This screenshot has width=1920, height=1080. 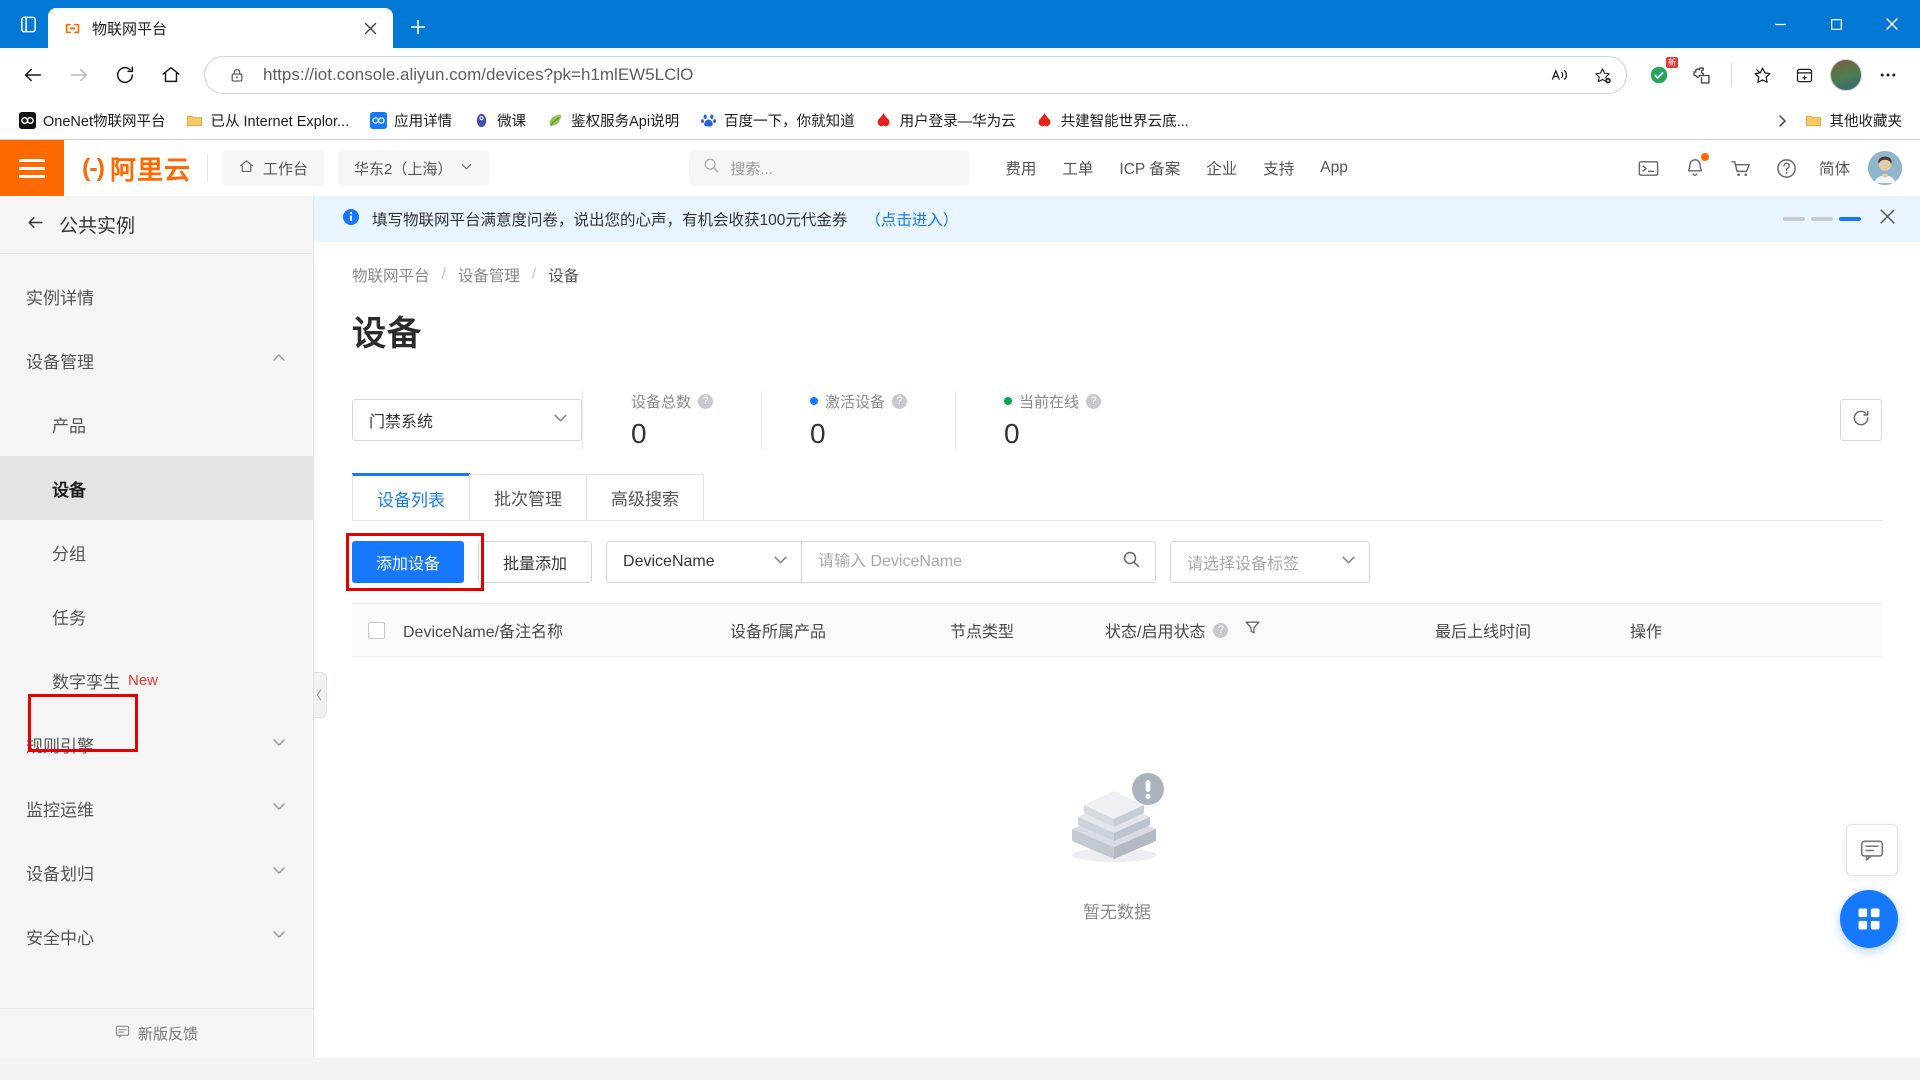 I want to click on notice-pagination, so click(x=1822, y=219).